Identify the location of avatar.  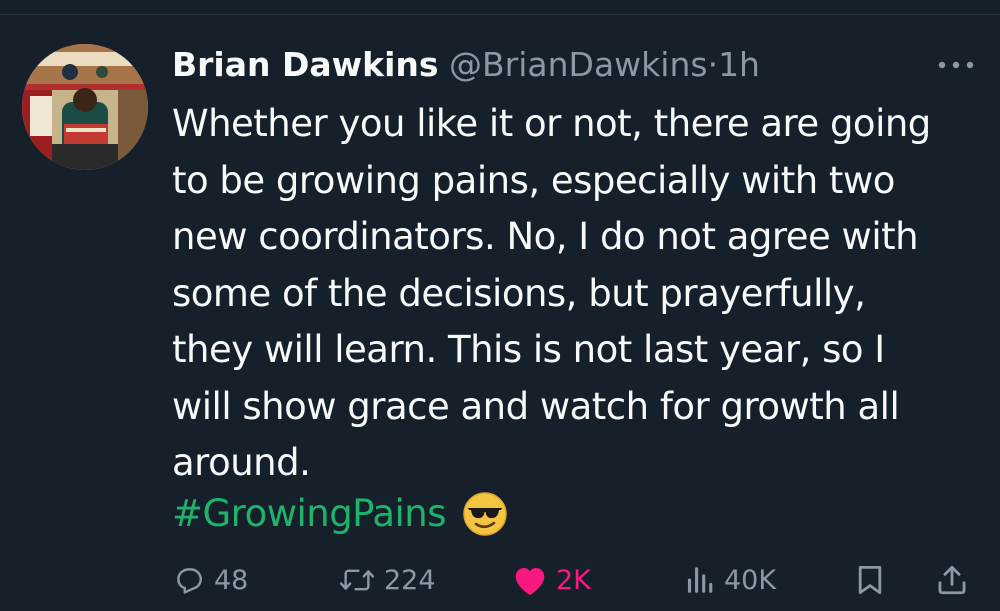
(85, 107).